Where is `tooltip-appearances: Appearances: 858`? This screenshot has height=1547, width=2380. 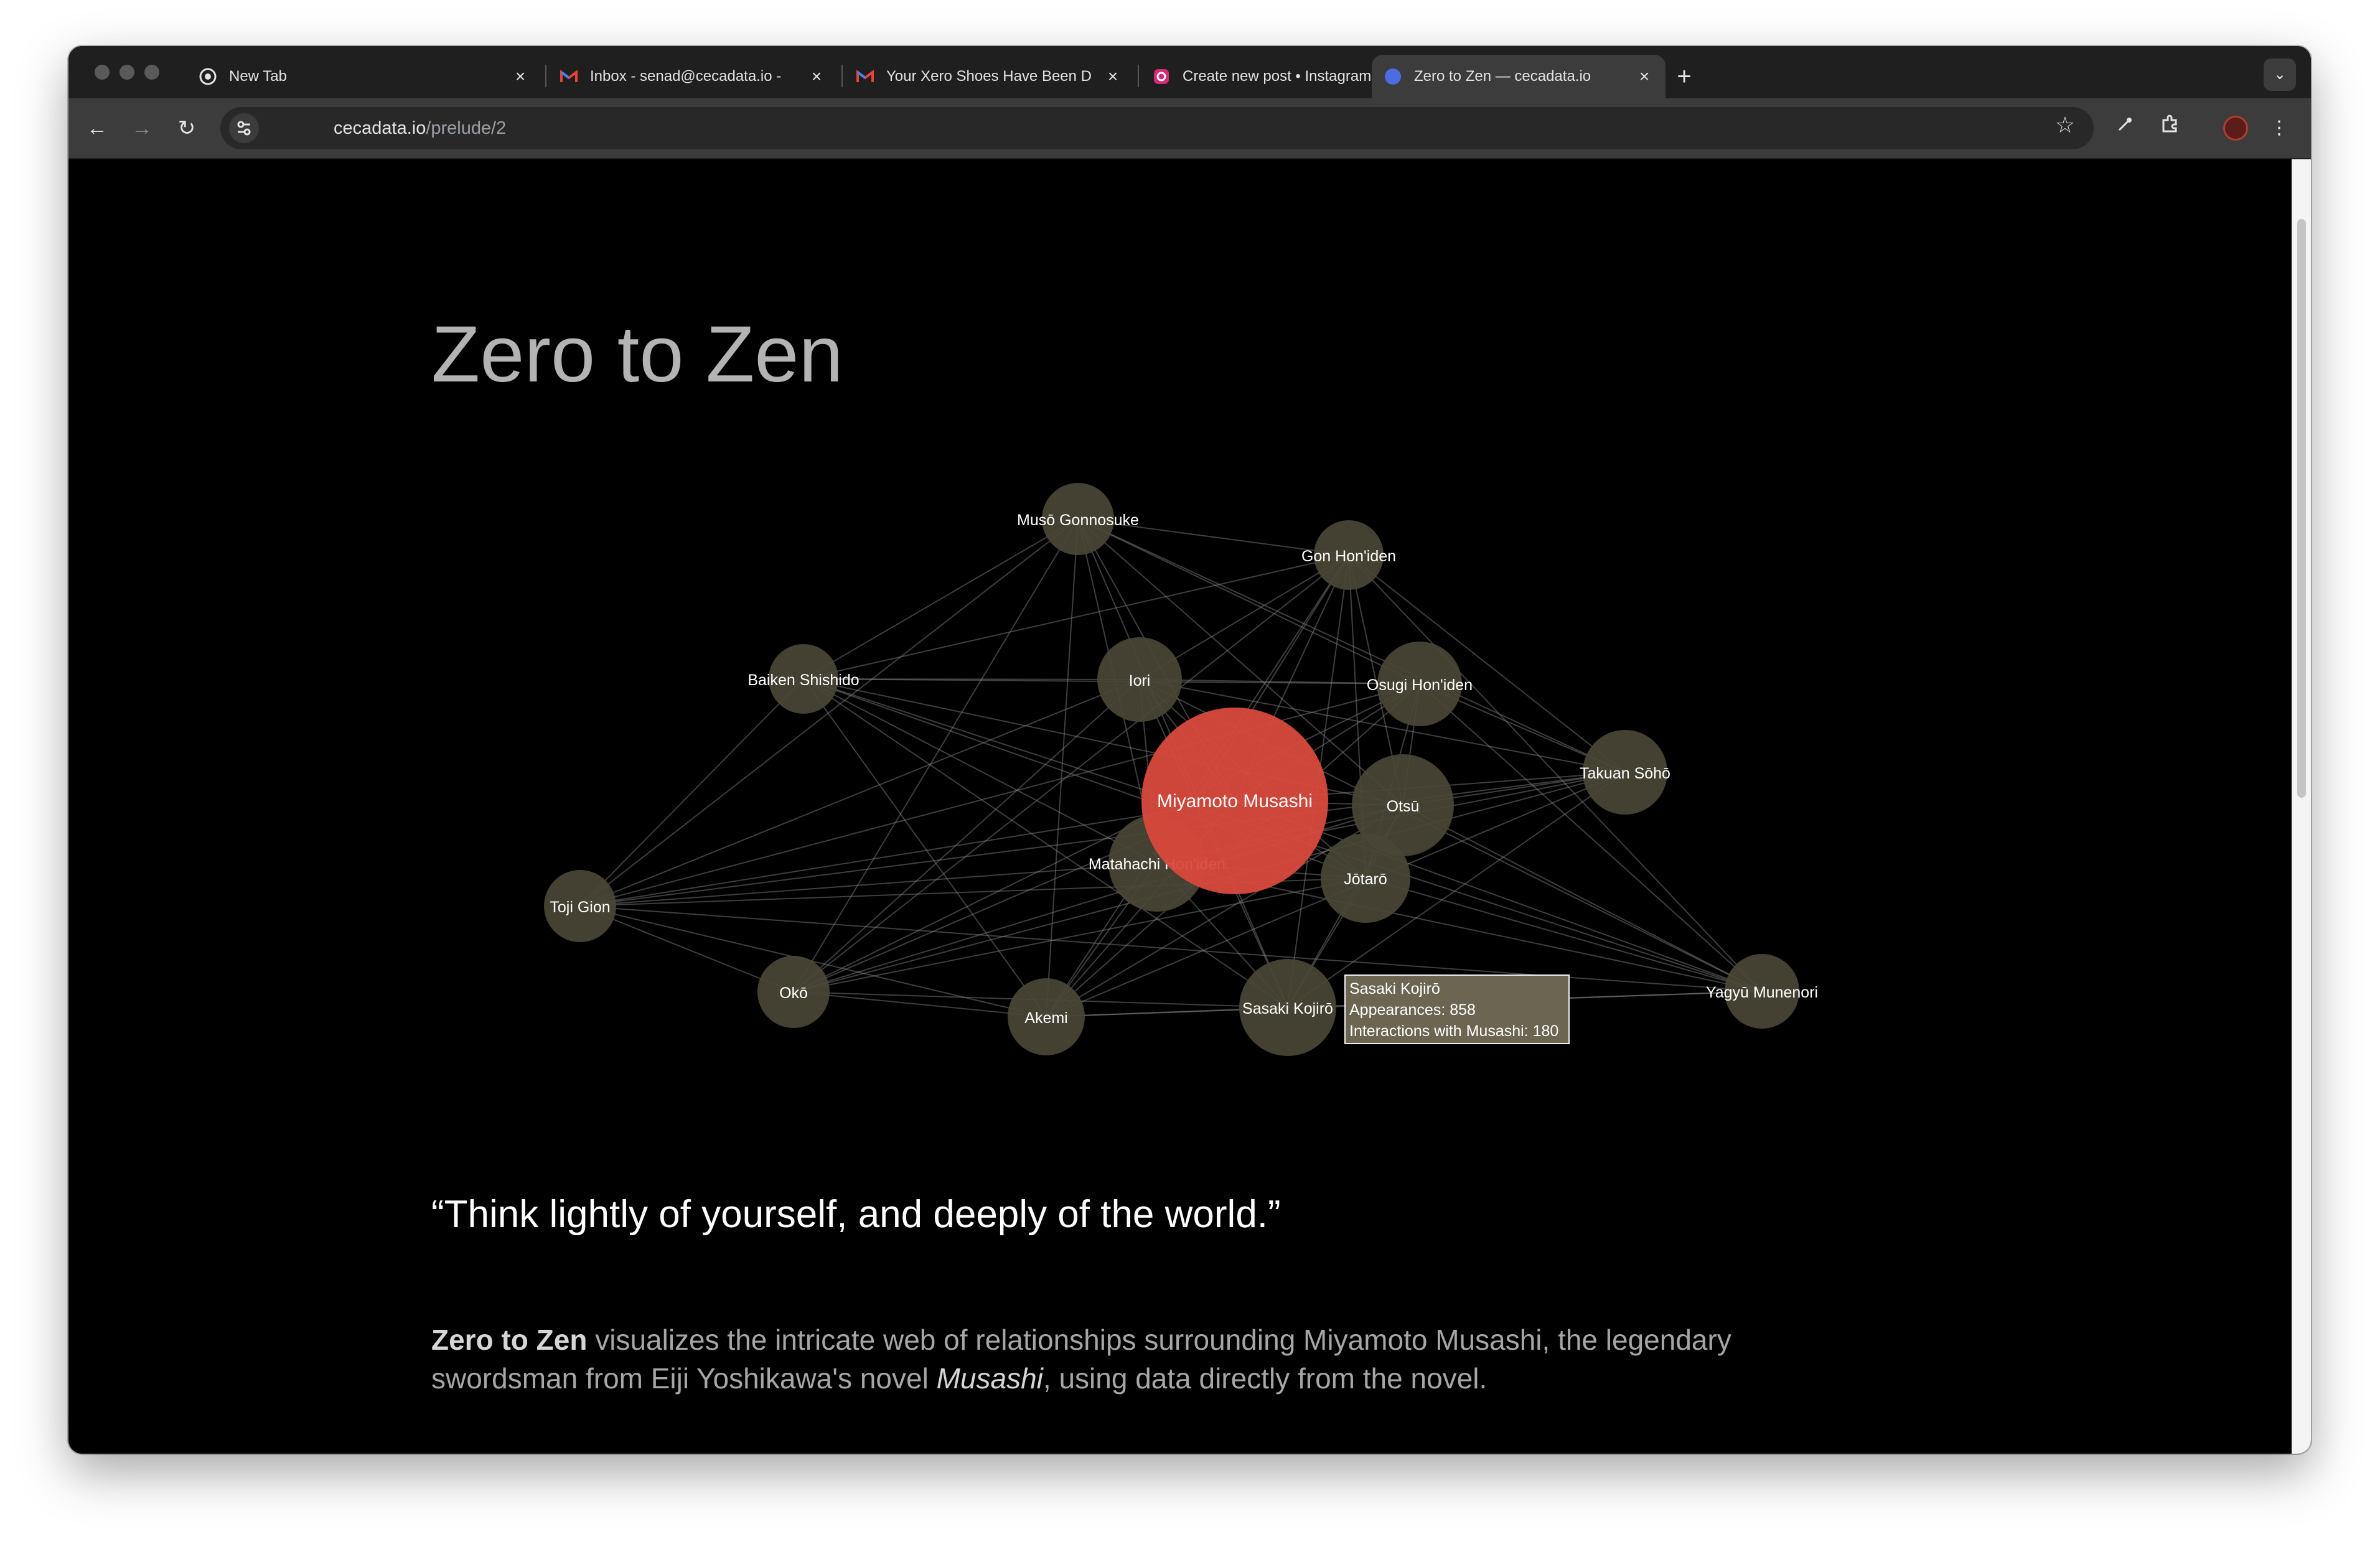 tooltip-appearances: Appearances: 858 is located at coordinates (1412, 1010).